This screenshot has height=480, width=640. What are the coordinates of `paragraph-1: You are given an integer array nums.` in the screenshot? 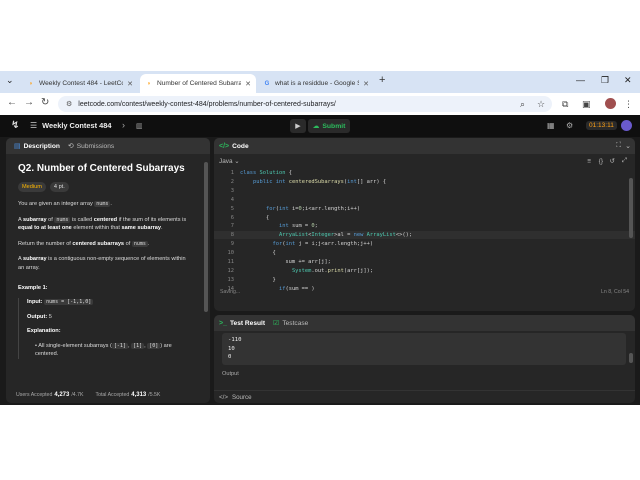 It's located at (65, 204).